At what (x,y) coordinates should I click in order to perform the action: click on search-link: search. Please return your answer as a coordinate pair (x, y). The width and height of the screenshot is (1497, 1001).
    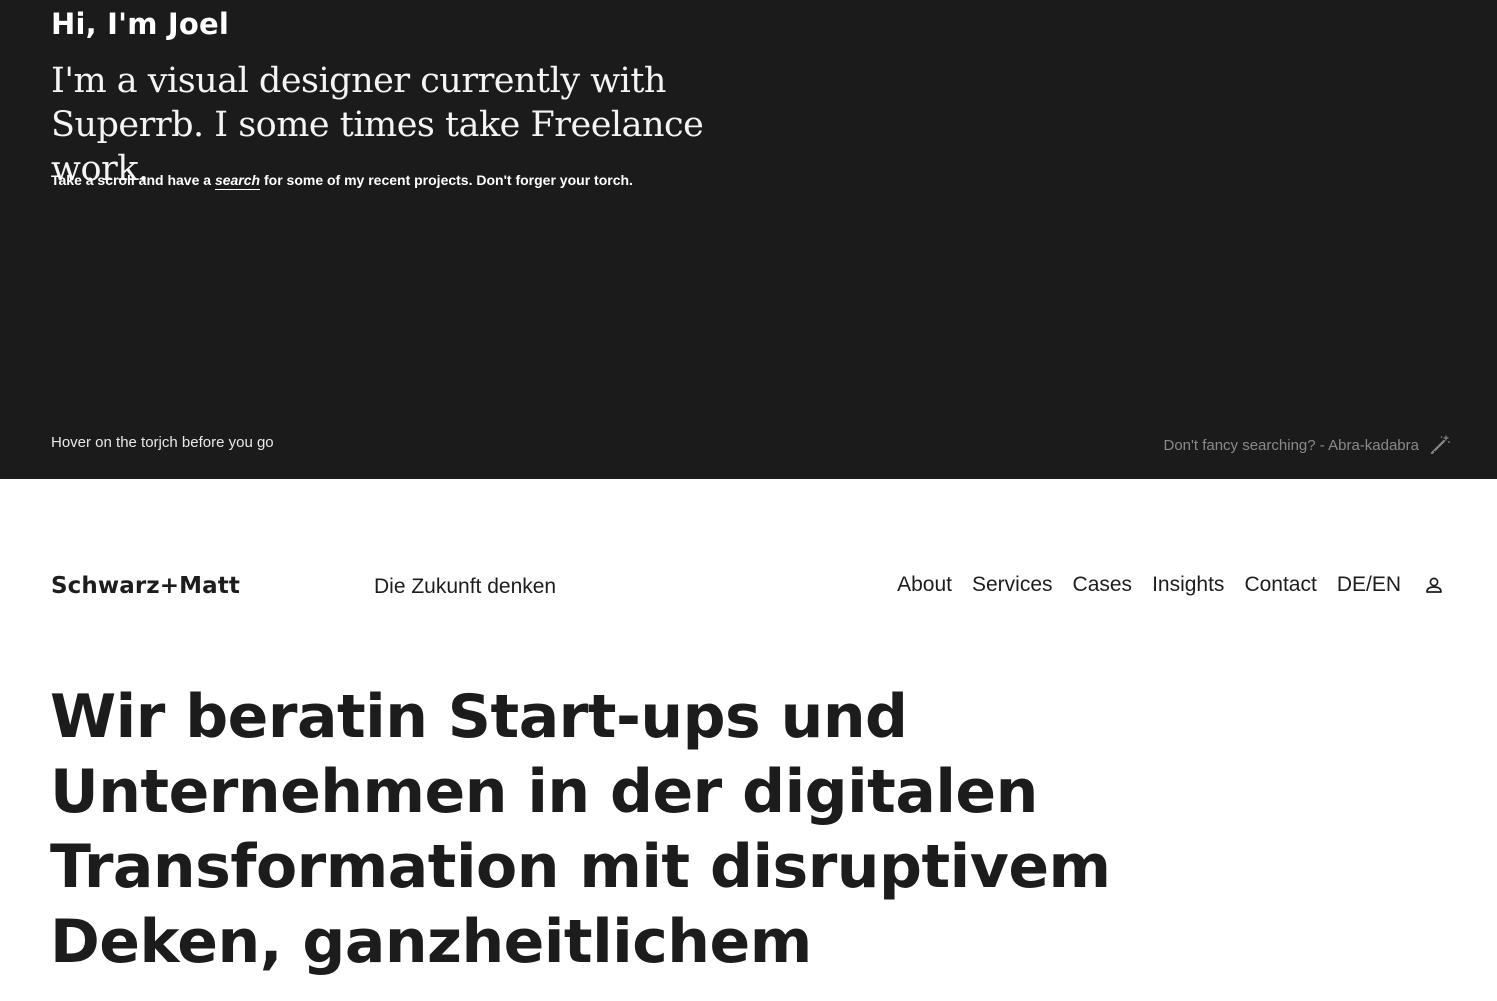
    Looking at the image, I should click on (237, 181).